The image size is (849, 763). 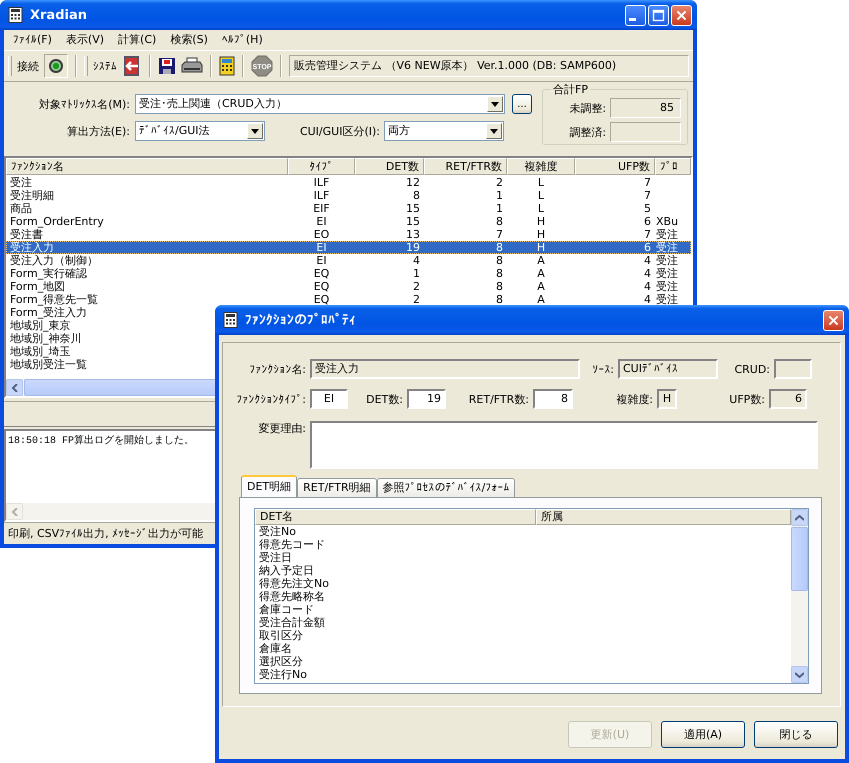 What do you see at coordinates (523, 648) in the screenshot?
I see `list-row: 倉庫名` at bounding box center [523, 648].